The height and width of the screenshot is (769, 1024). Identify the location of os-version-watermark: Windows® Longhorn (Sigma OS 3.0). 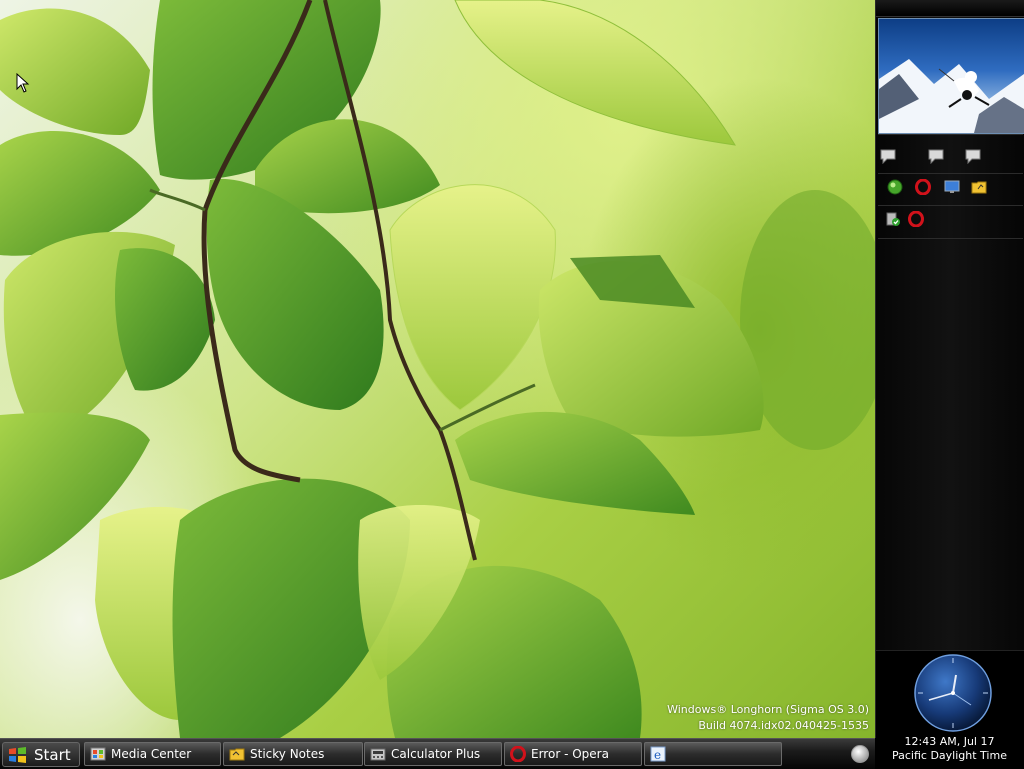
(768, 709).